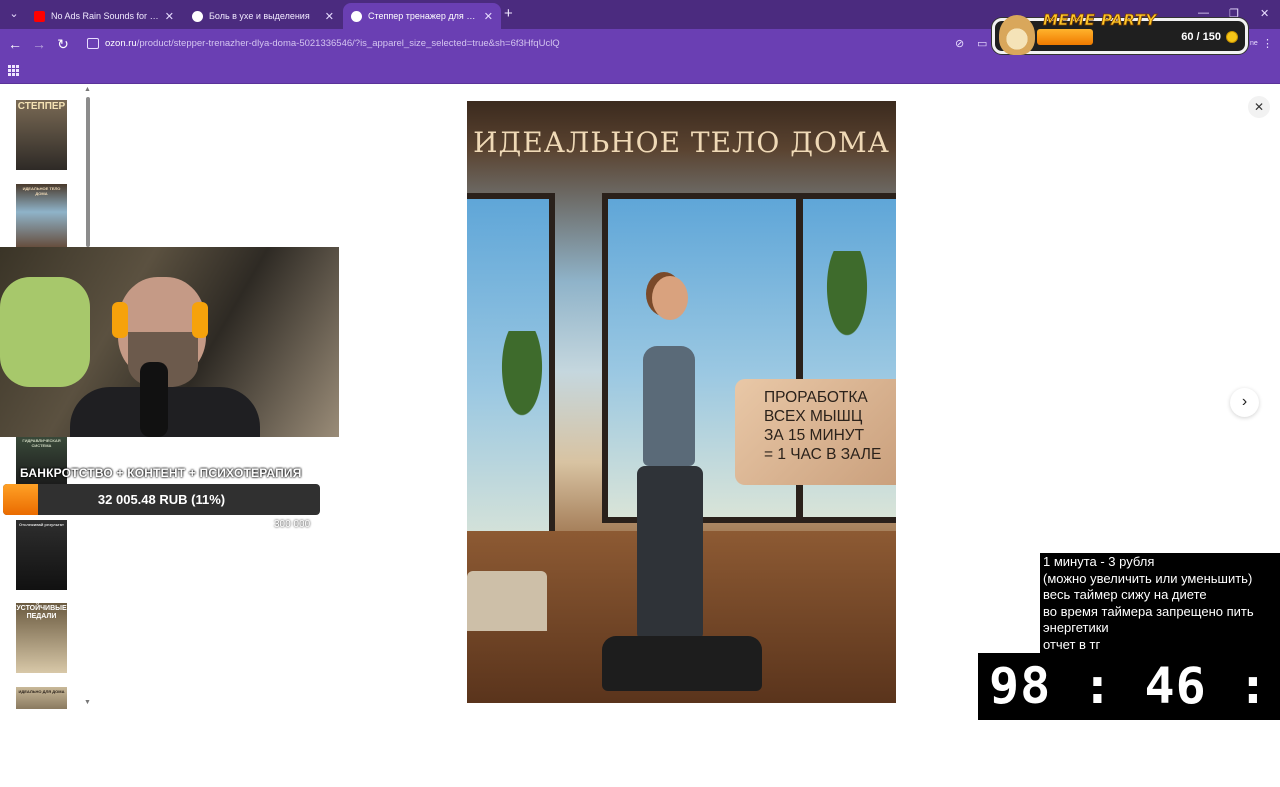 The width and height of the screenshot is (1280, 787). I want to click on promo-line: ВСЕХ МЫШЦ, so click(813, 416).